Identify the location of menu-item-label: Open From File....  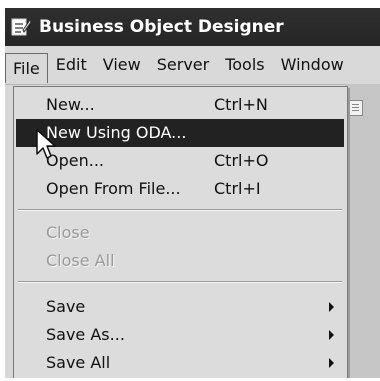
(113, 188).